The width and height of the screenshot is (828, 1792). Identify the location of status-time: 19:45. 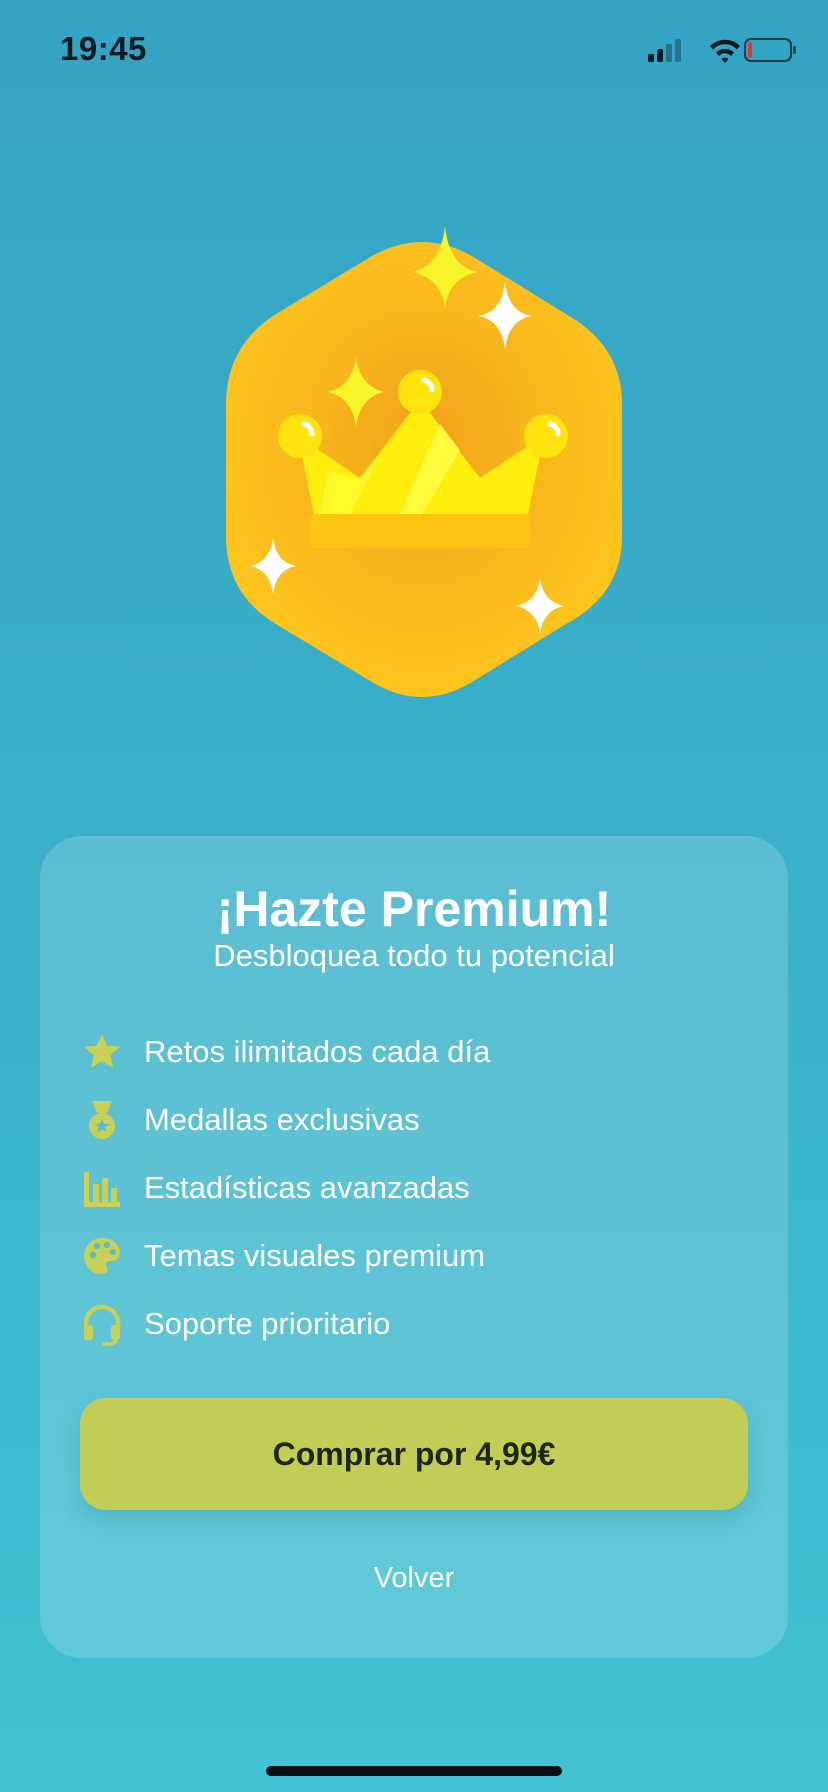
(103, 48).